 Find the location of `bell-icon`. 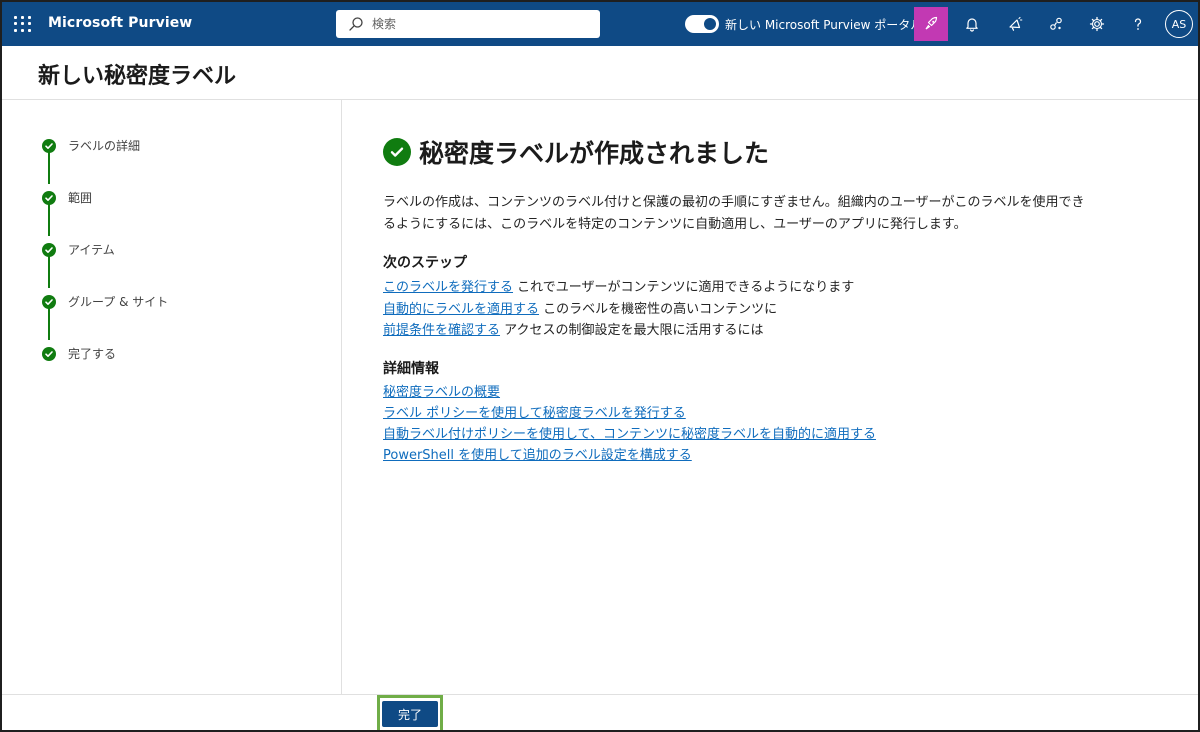

bell-icon is located at coordinates (972, 24).